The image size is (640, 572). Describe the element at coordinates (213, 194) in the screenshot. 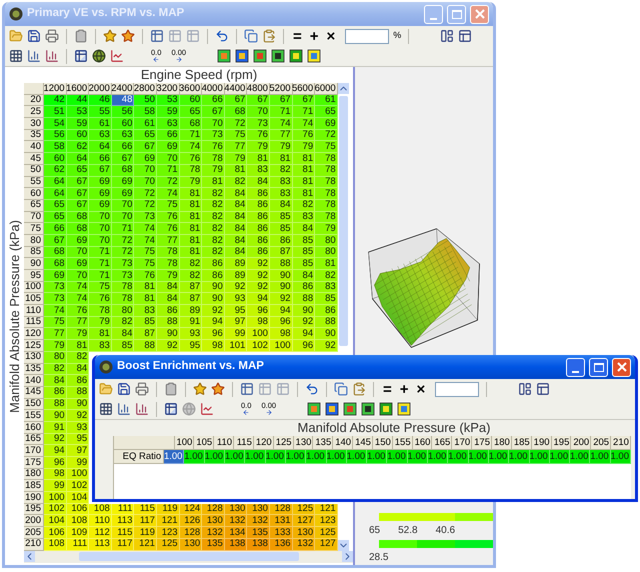

I see `table-cell: 82` at that location.